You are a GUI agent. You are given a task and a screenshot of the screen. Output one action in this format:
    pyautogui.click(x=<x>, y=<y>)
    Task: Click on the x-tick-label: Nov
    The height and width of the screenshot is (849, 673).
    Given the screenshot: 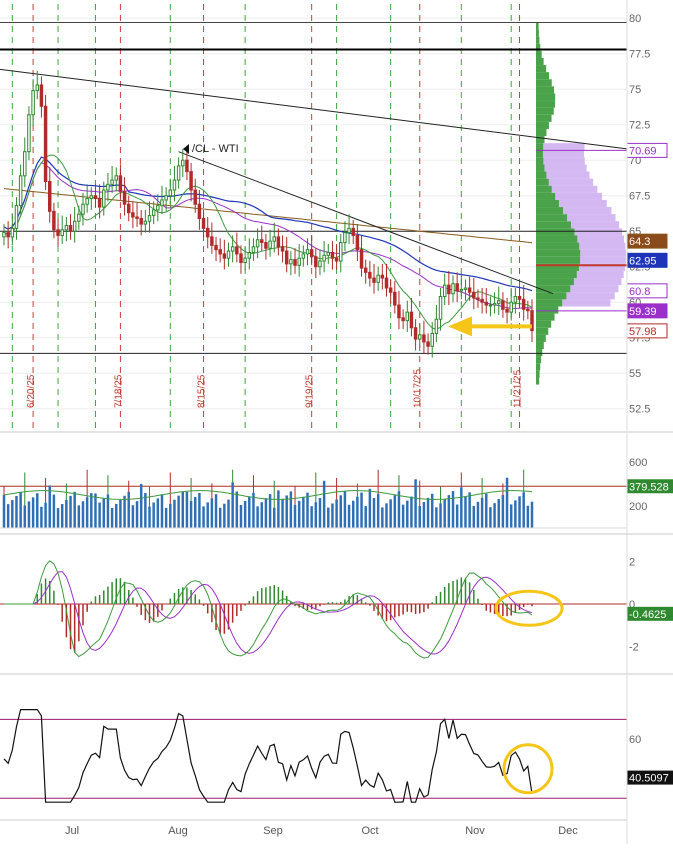 What is the action you would take?
    pyautogui.click(x=475, y=831)
    